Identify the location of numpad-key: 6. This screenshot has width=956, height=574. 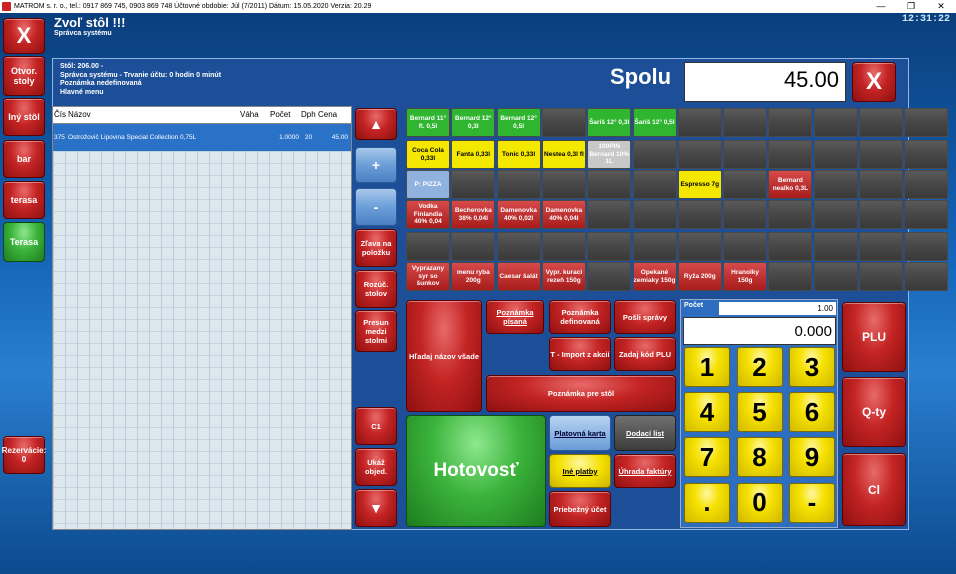
(812, 412).